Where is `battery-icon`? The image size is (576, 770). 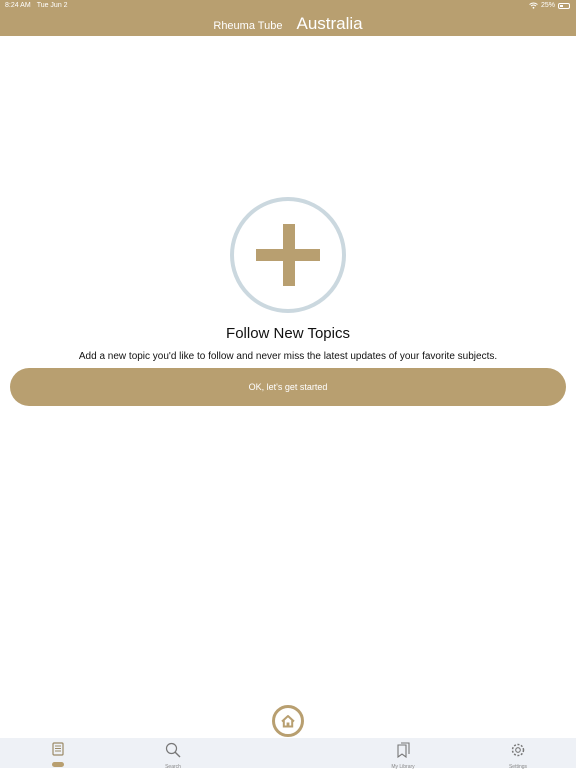
battery-icon is located at coordinates (564, 5).